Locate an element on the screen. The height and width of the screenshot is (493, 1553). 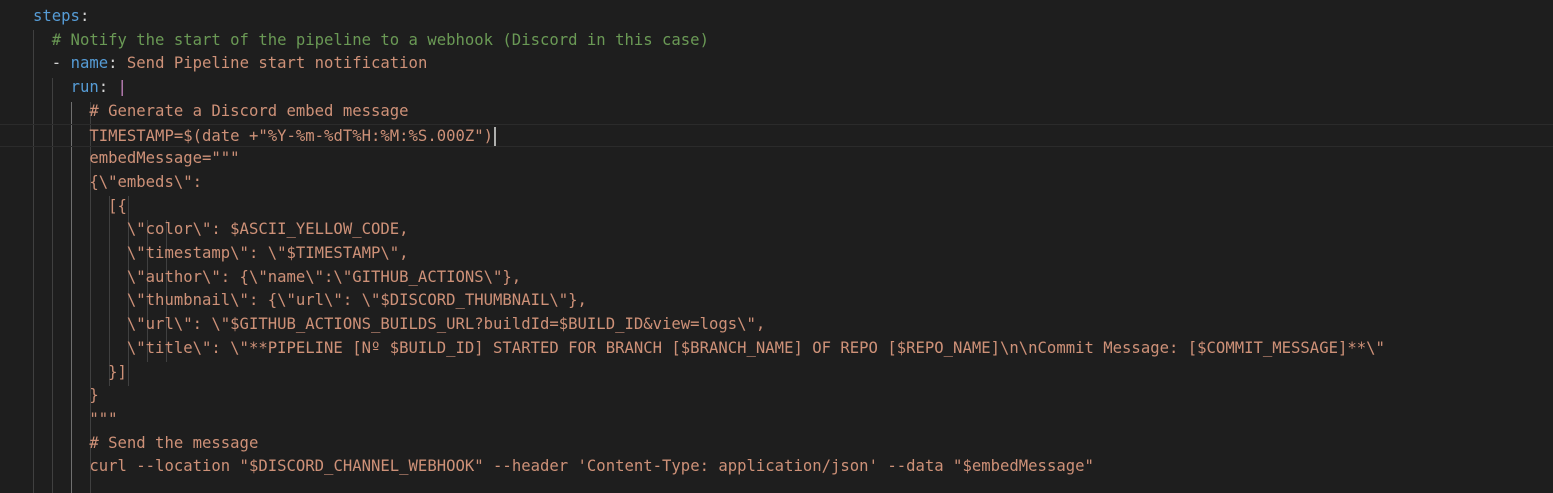
code-line: - name: Send Pipeline start notification is located at coordinates (776, 64).